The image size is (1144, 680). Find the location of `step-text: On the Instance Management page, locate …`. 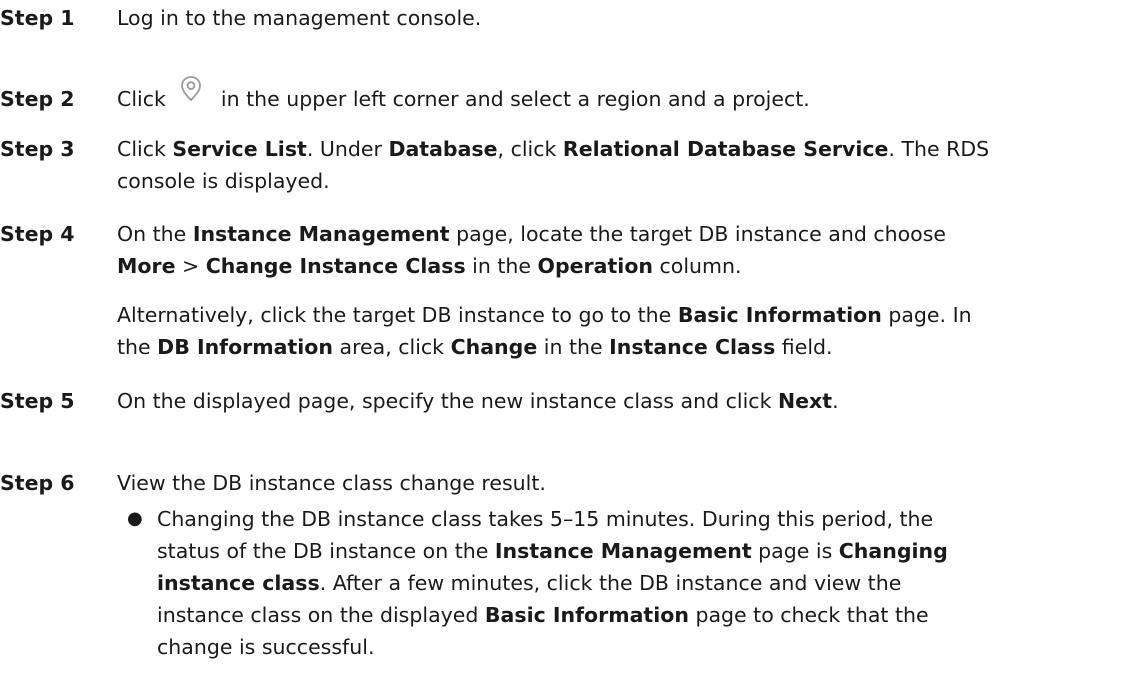

step-text: On the Instance Management page, locate … is located at coordinates (532, 250).